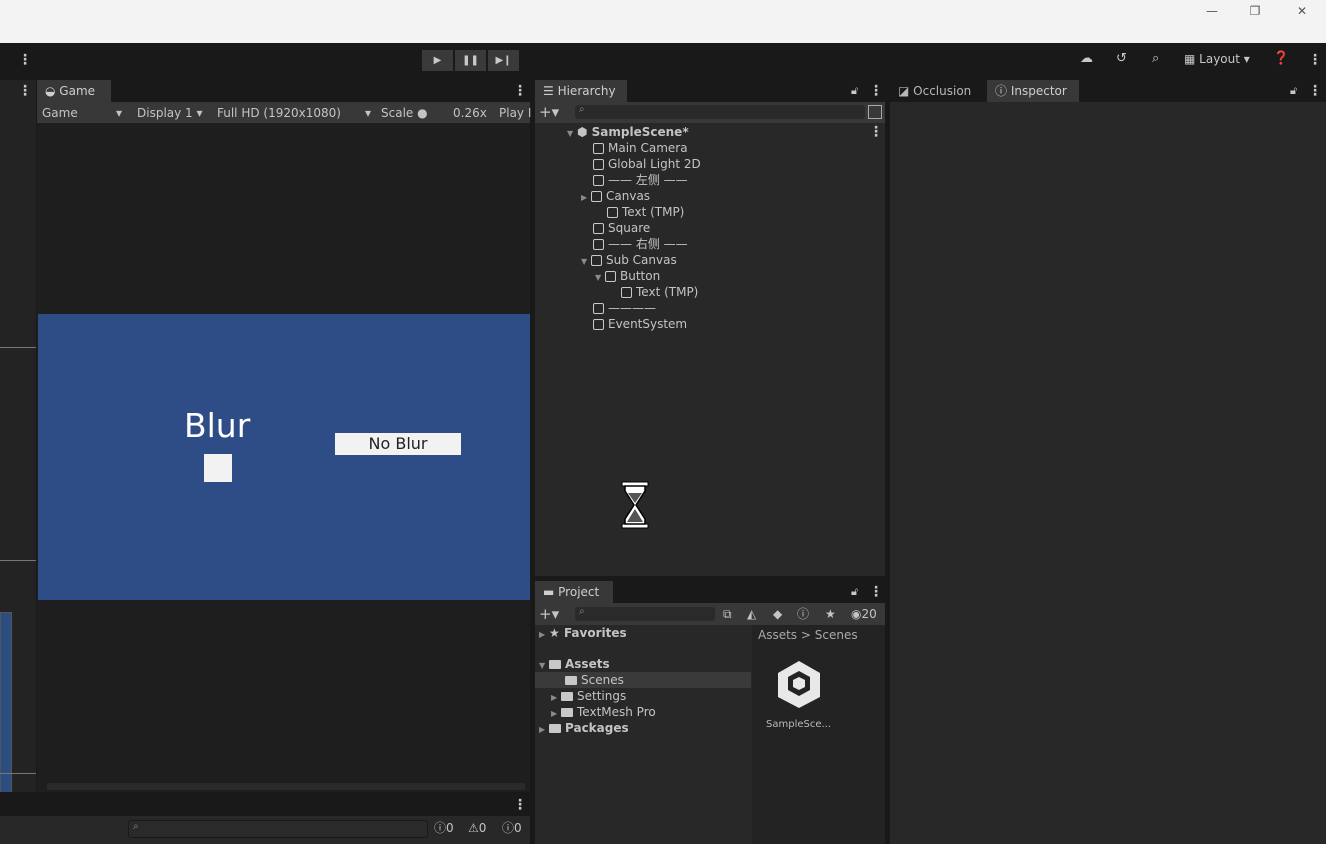 This screenshot has height=844, width=1326. What do you see at coordinates (621, 228) in the screenshot?
I see `hierarchy-item: Square` at bounding box center [621, 228].